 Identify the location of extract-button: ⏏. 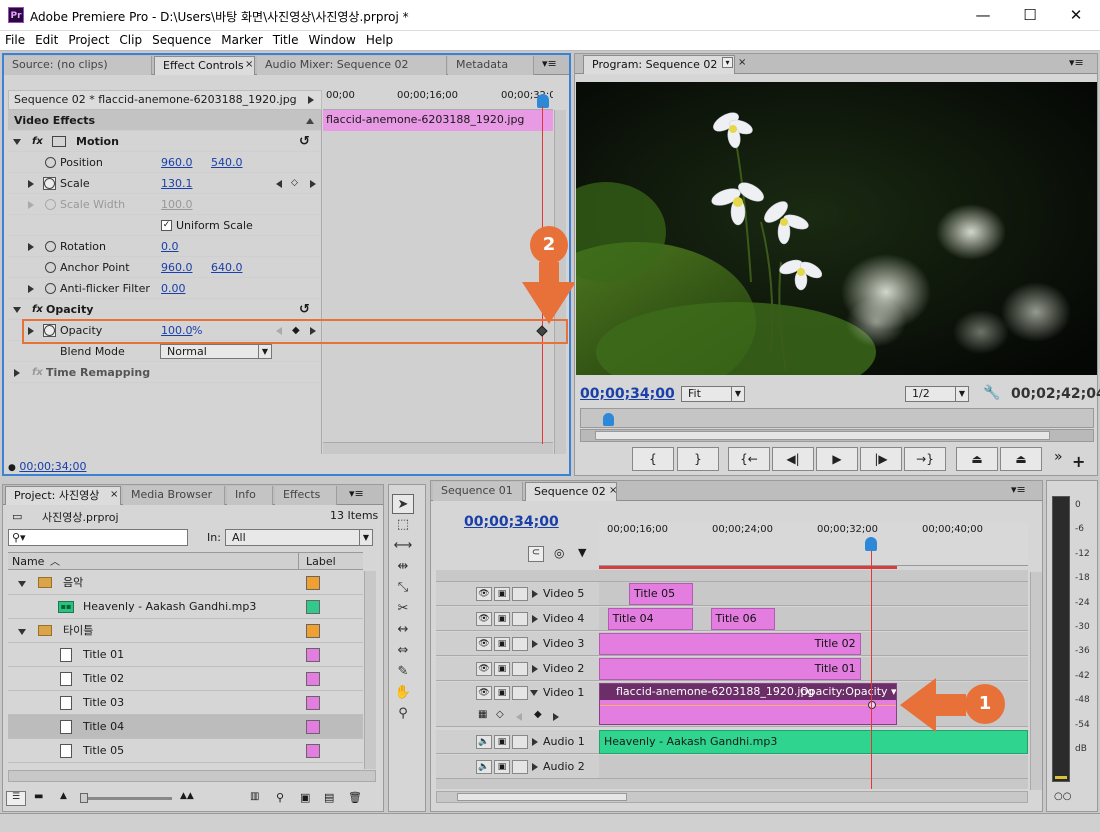
(1021, 459).